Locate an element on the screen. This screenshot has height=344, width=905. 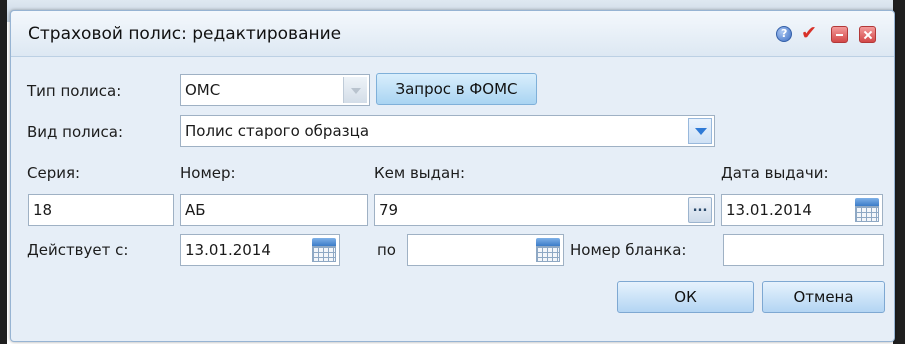
policy-kind-select: Полис старого образца is located at coordinates (447, 131).